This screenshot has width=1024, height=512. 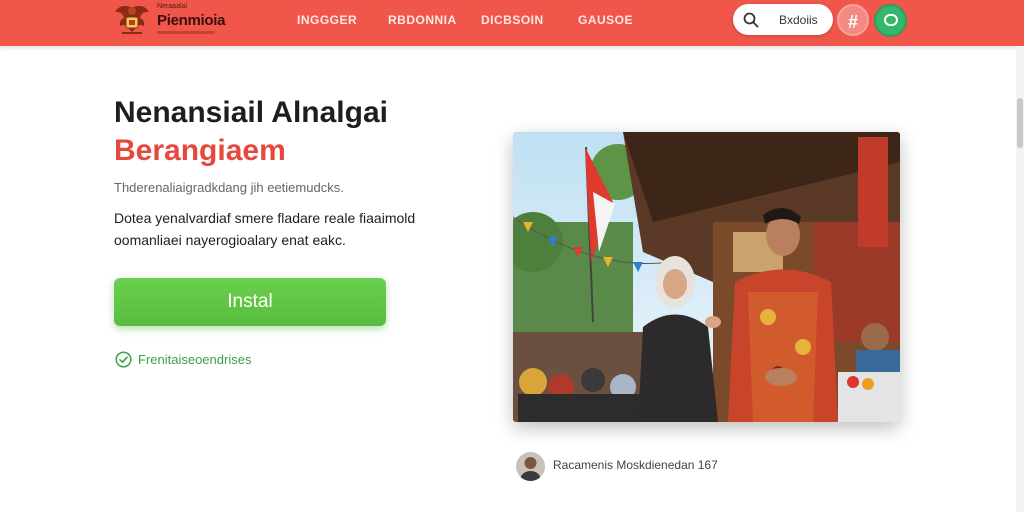 I want to click on install-button: Instal, so click(x=250, y=302).